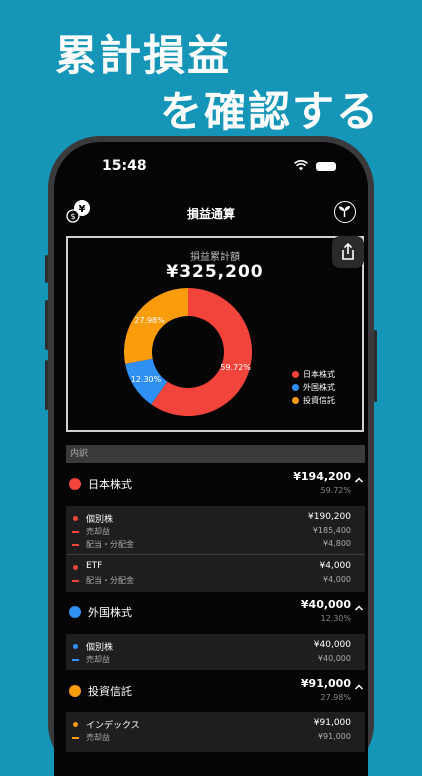 This screenshot has height=776, width=422. Describe the element at coordinates (375, 366) in the screenshot. I see `phone-power-button` at that location.